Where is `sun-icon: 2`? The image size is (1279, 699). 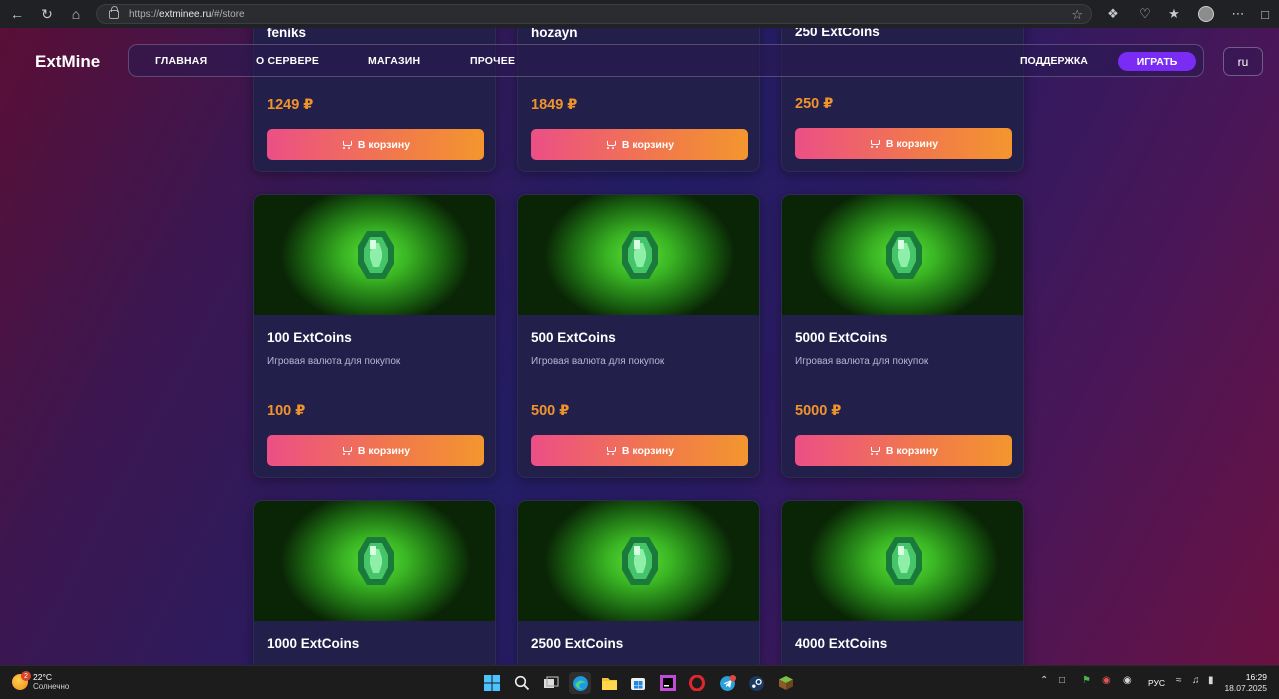 sun-icon: 2 is located at coordinates (21, 680).